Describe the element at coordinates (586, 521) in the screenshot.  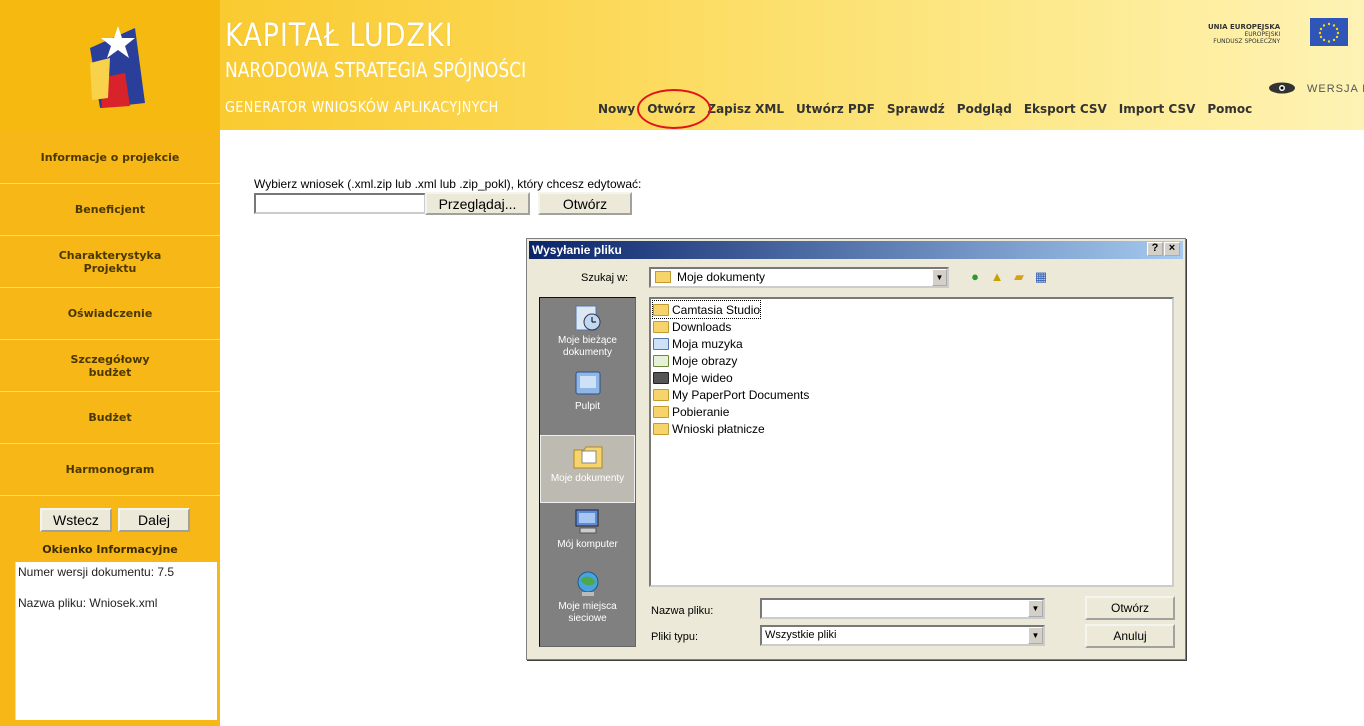
I see `my-computer-icon` at that location.